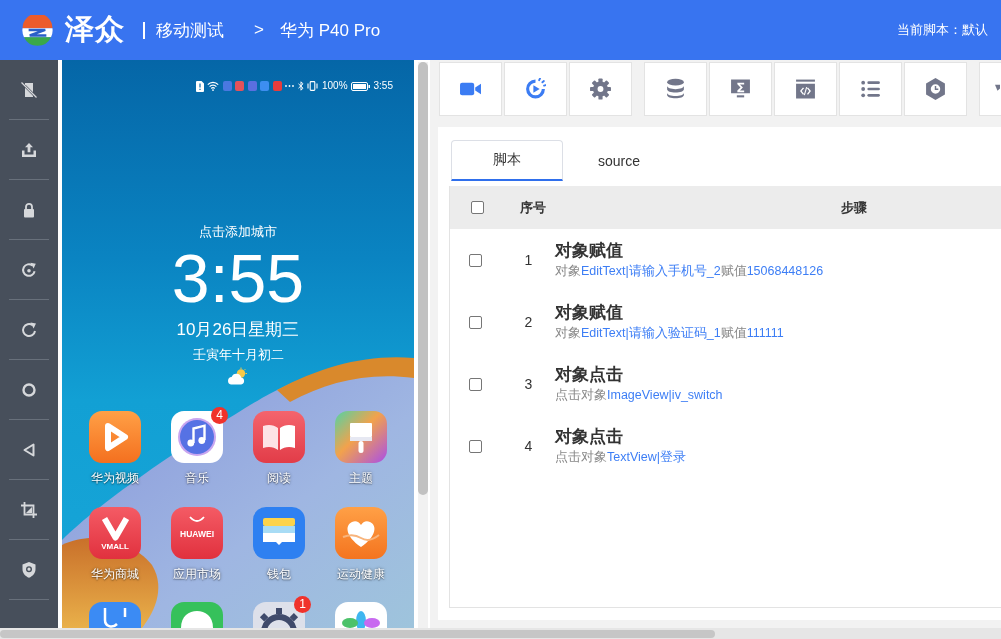 Image resolution: width=1001 pixels, height=639 pixels. Describe the element at coordinates (219, 415) in the screenshot. I see `notification-badge: 4` at that location.